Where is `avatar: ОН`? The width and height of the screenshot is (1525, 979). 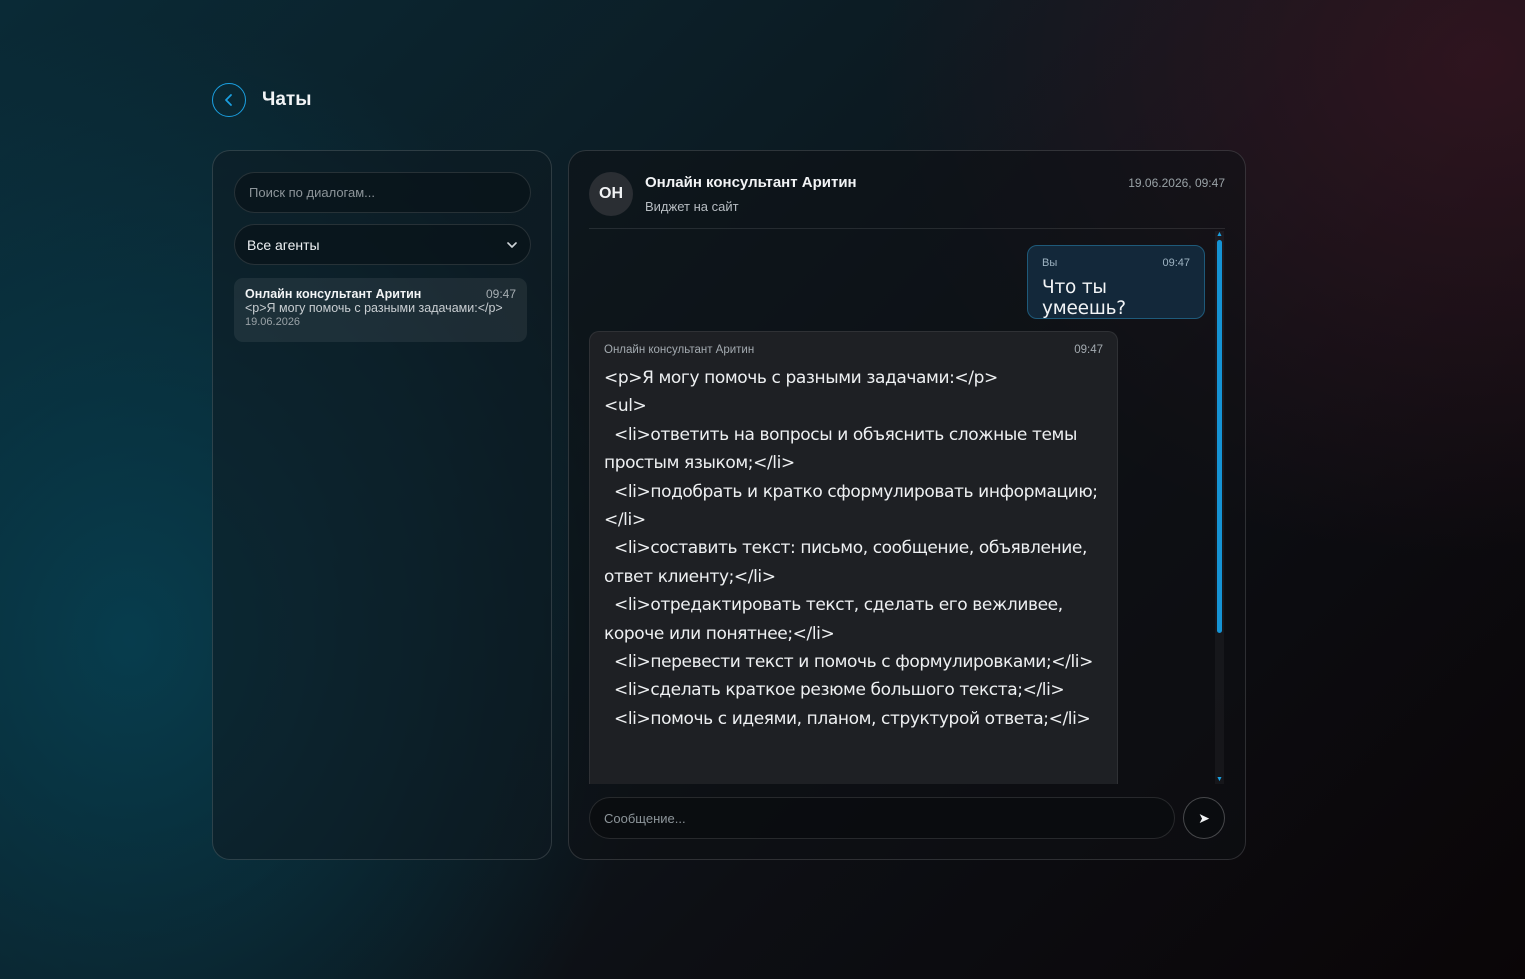
avatar: ОН is located at coordinates (611, 194).